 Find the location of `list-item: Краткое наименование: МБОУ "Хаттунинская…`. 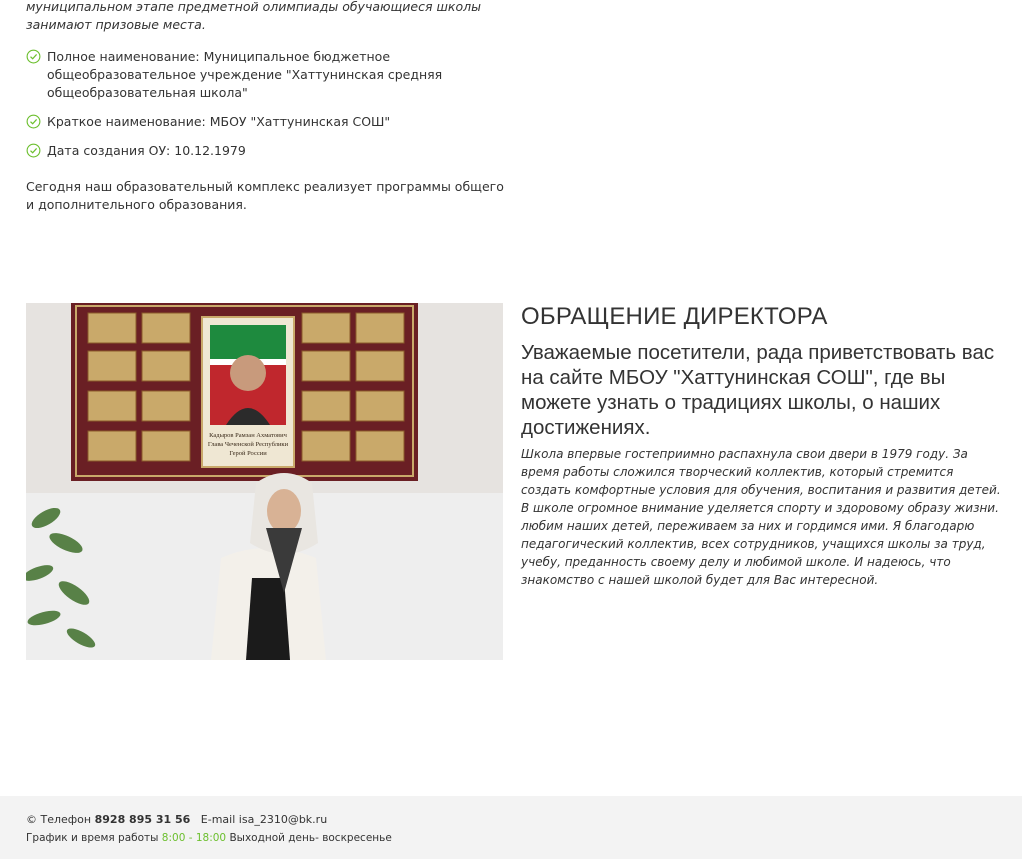

list-item: Краткое наименование: МБОУ "Хаттунинская… is located at coordinates (266, 122).